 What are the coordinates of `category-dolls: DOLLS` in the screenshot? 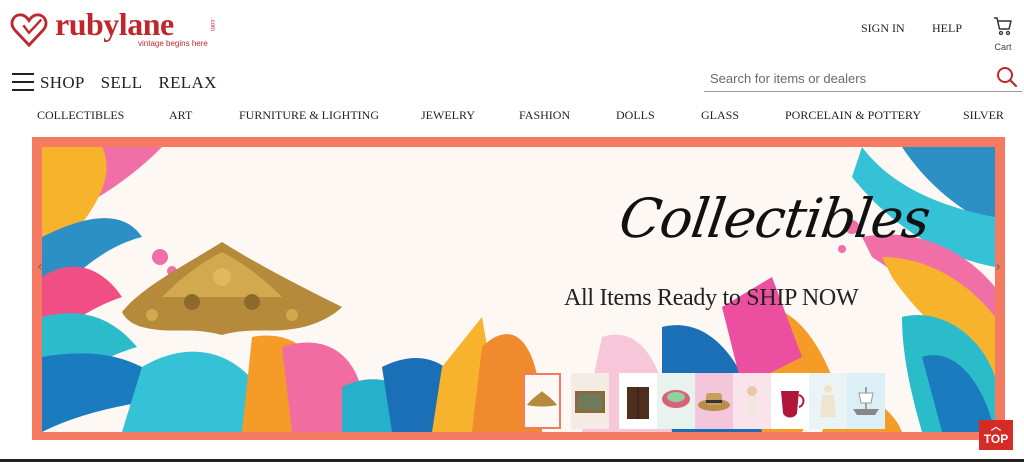 It's located at (635, 115).